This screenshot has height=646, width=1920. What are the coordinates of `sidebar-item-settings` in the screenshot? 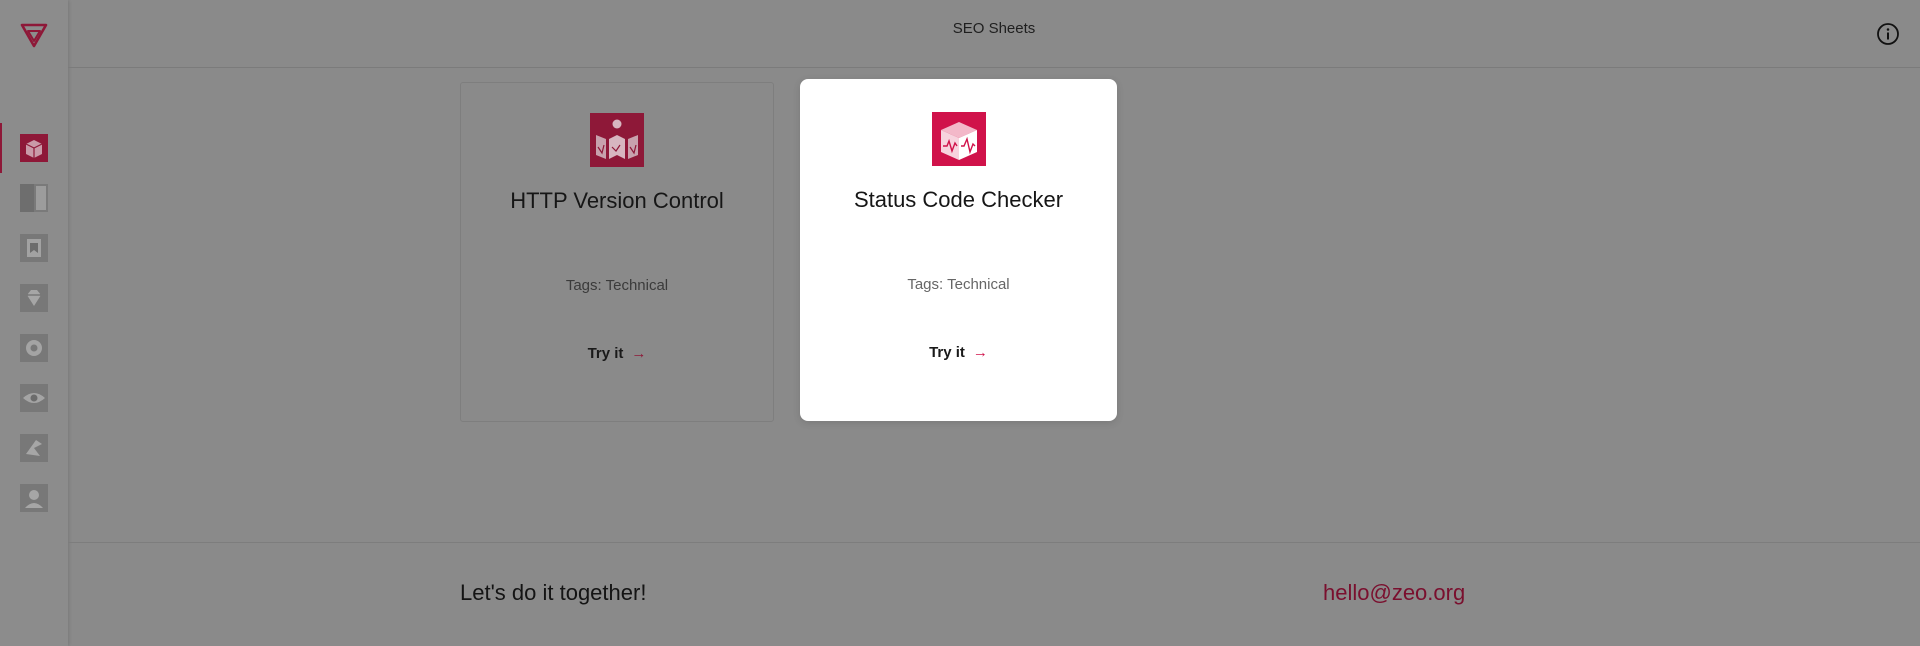 It's located at (34, 348).